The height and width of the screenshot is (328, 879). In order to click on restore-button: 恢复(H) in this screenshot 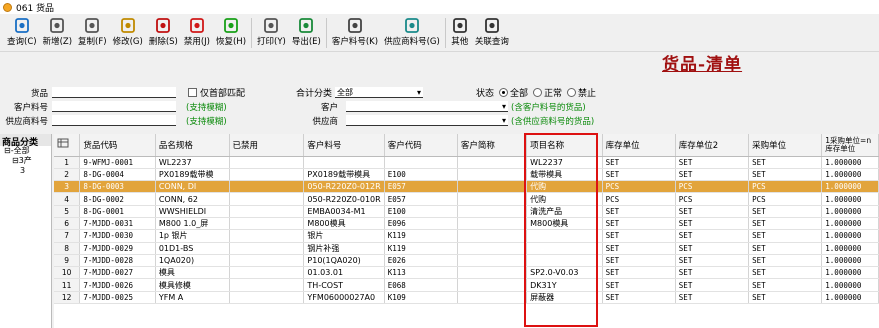, I will do `click(231, 33)`.